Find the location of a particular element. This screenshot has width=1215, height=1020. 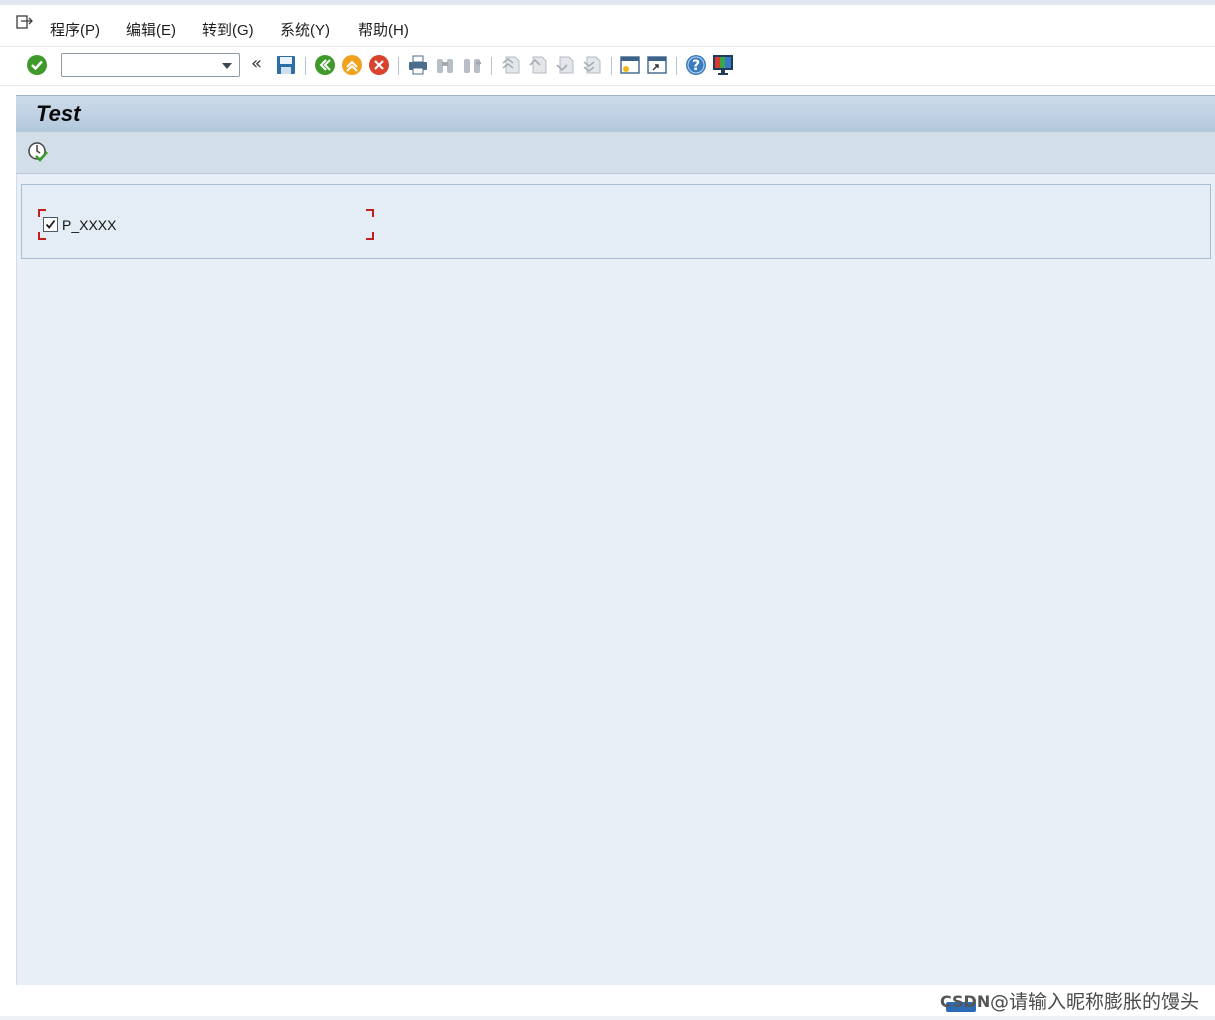

help-icon: ? is located at coordinates (696, 65).